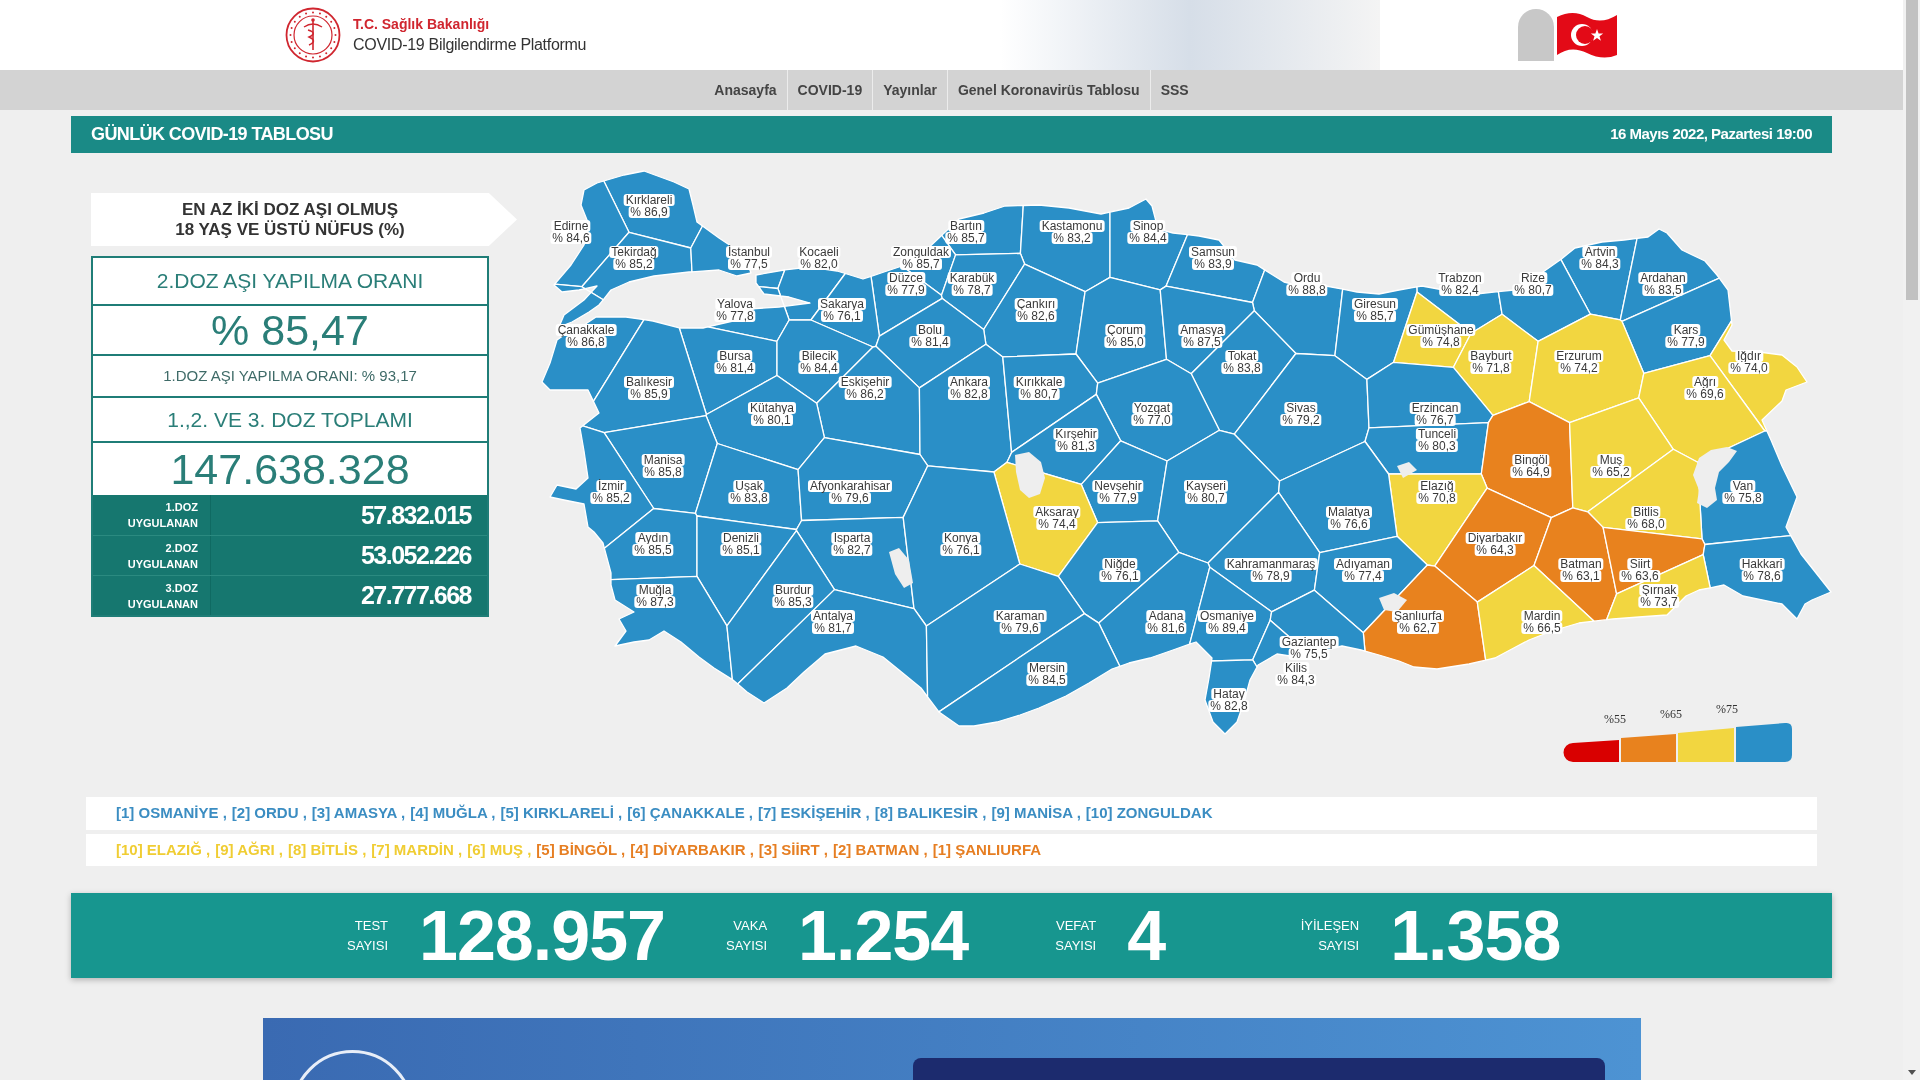  I want to click on province-name: Mardin, so click(1542, 616).